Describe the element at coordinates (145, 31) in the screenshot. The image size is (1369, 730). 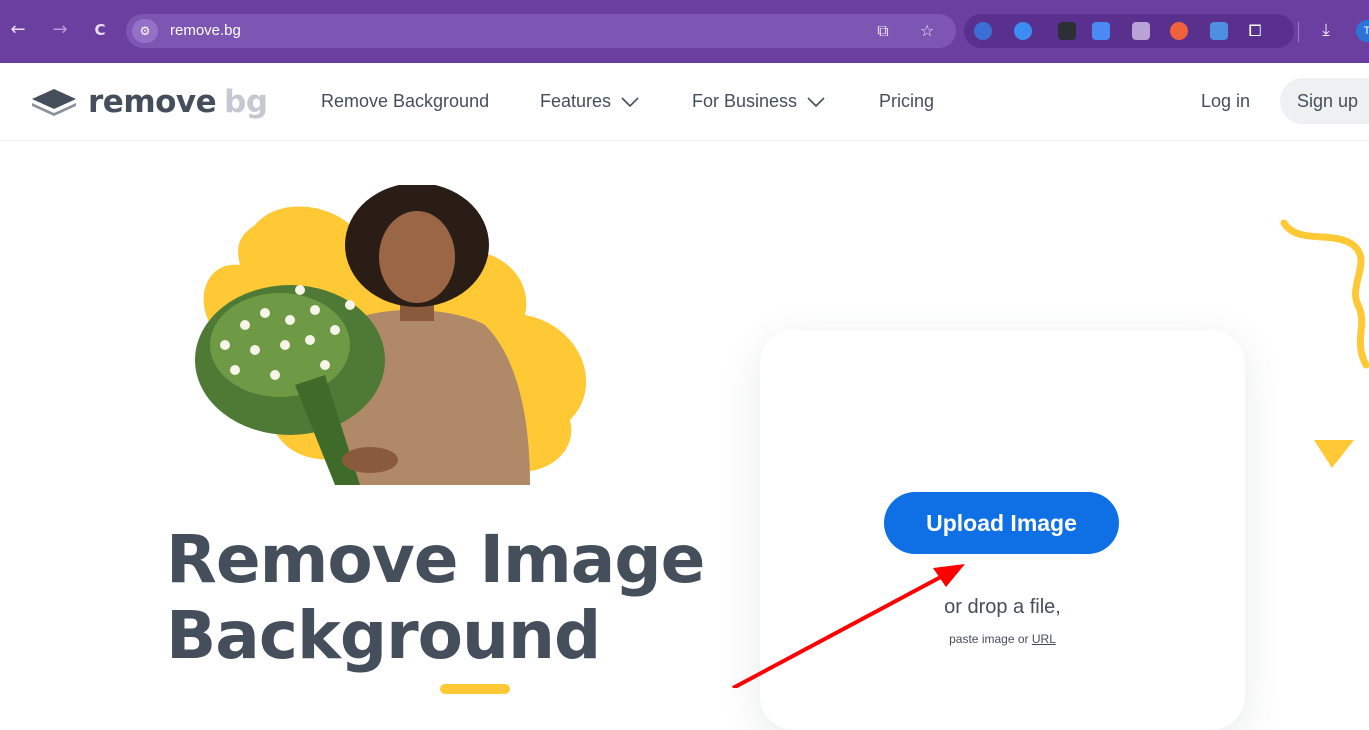
I see `site-info-icon: ⚙` at that location.